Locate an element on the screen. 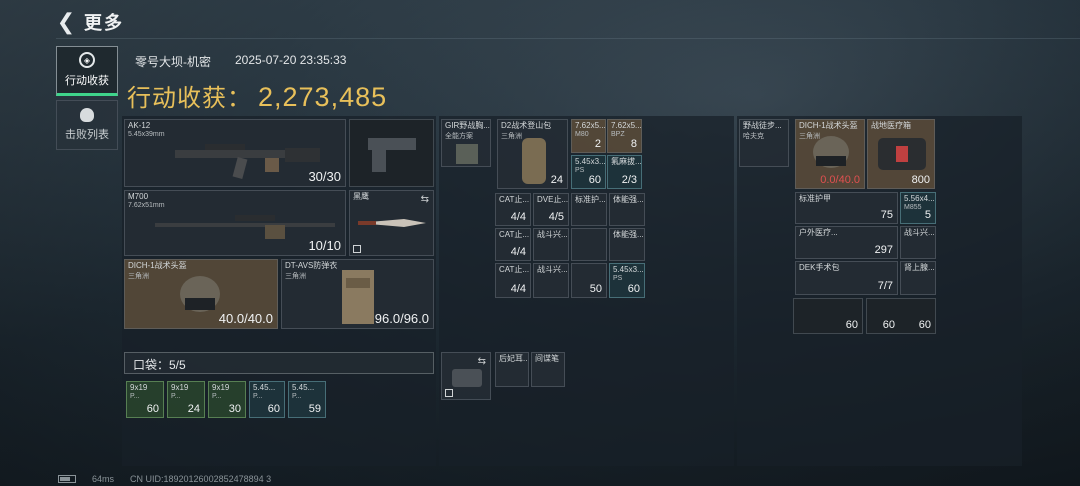 The width and height of the screenshot is (1080, 486). helmet-slot: DICH-1战术头盔 三角洲 40.0/40.0 is located at coordinates (201, 294).